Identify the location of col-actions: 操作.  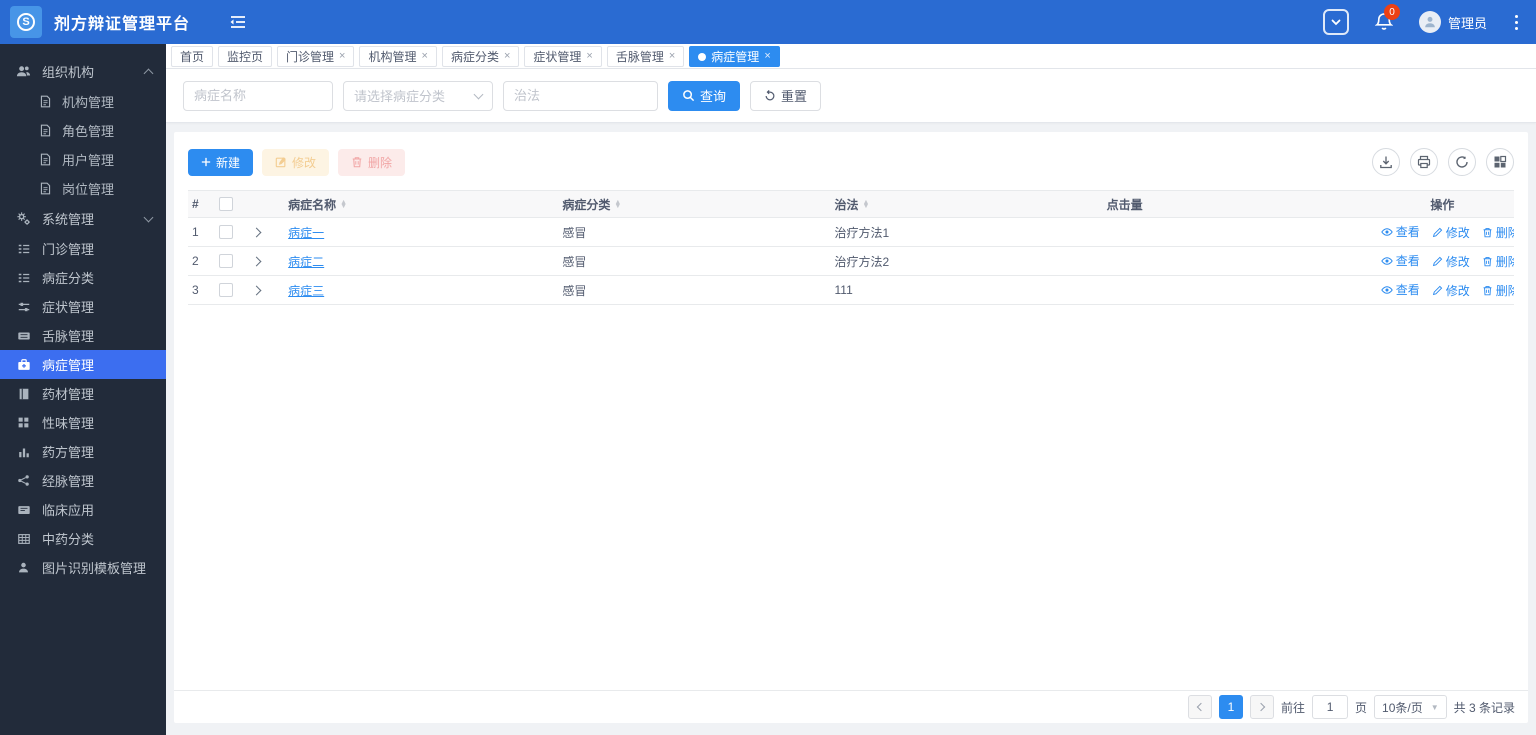
(1442, 204).